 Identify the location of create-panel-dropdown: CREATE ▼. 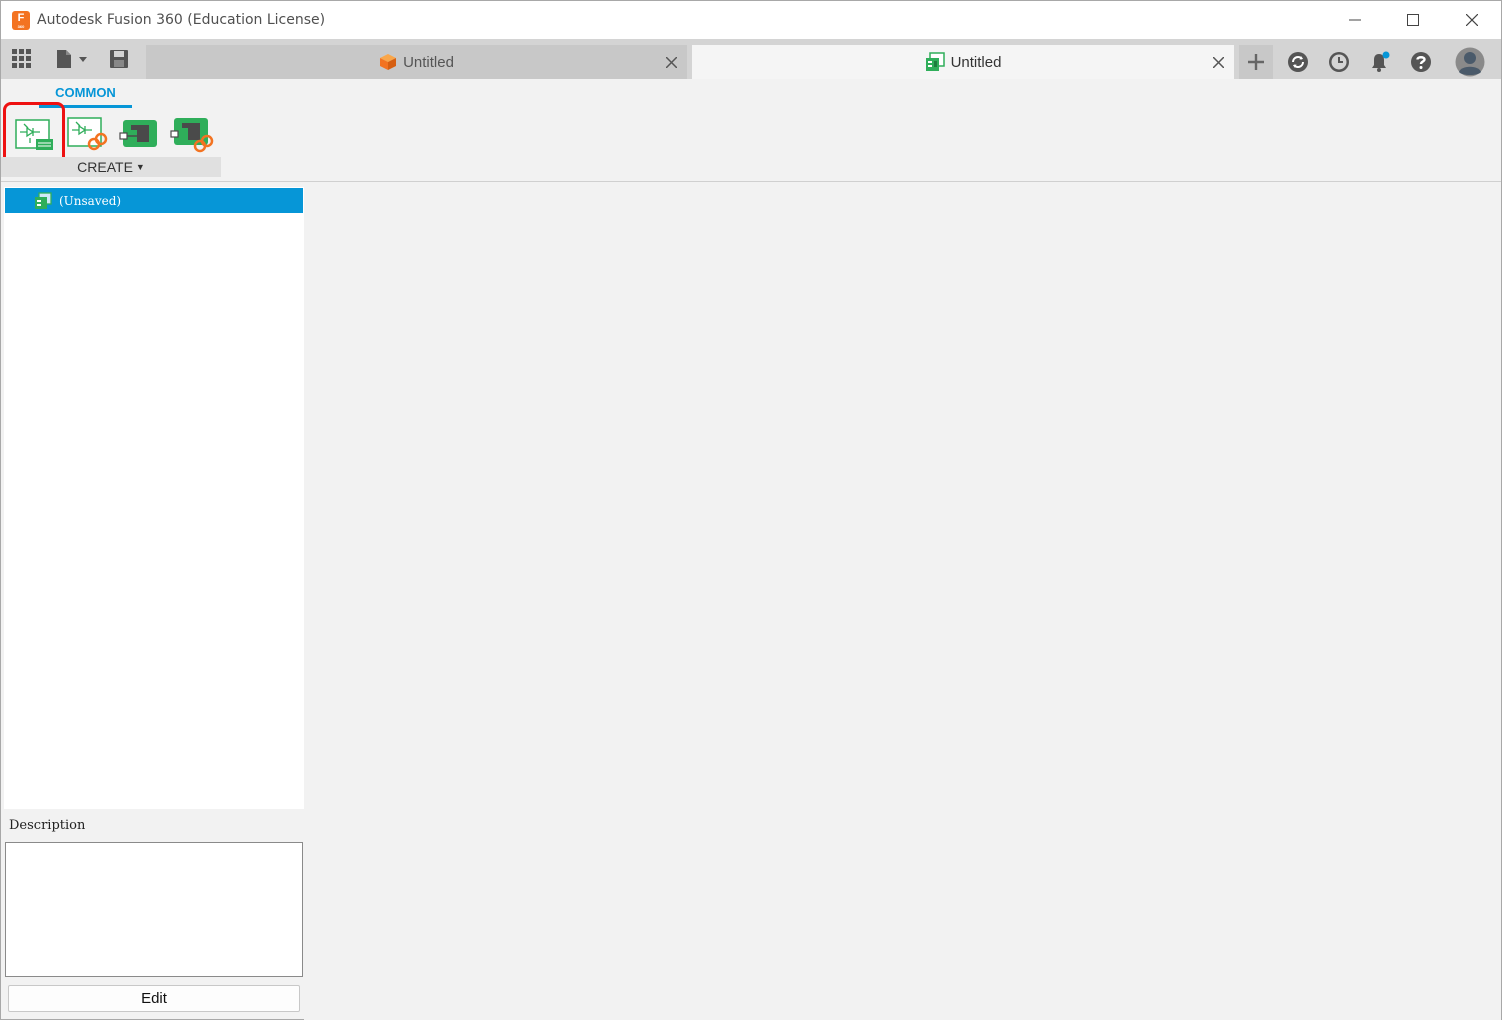
(111, 167).